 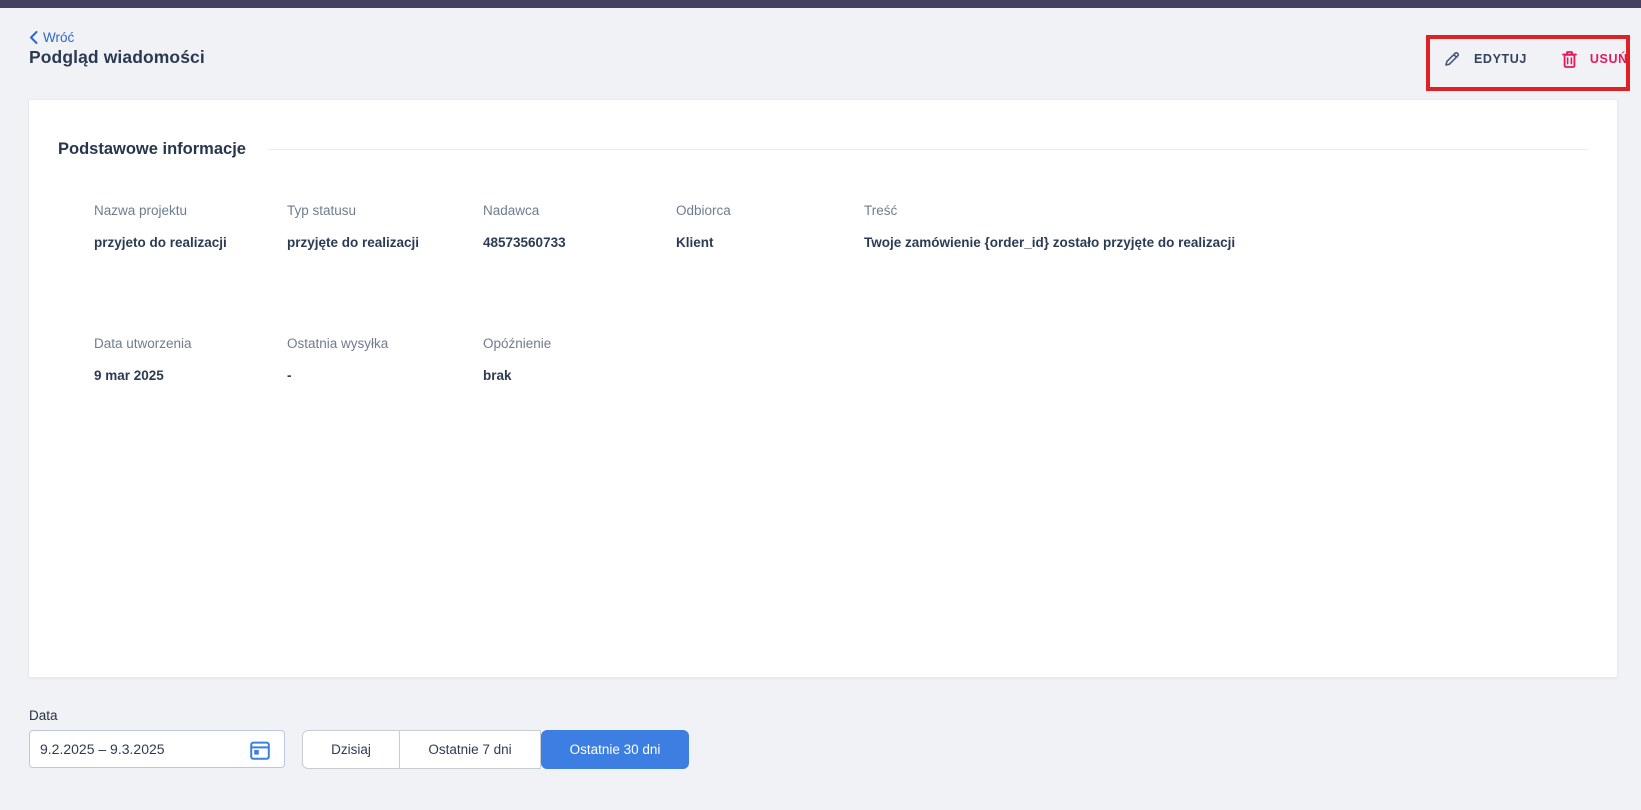 I want to click on field-label: Opóźnienie, so click(x=517, y=343).